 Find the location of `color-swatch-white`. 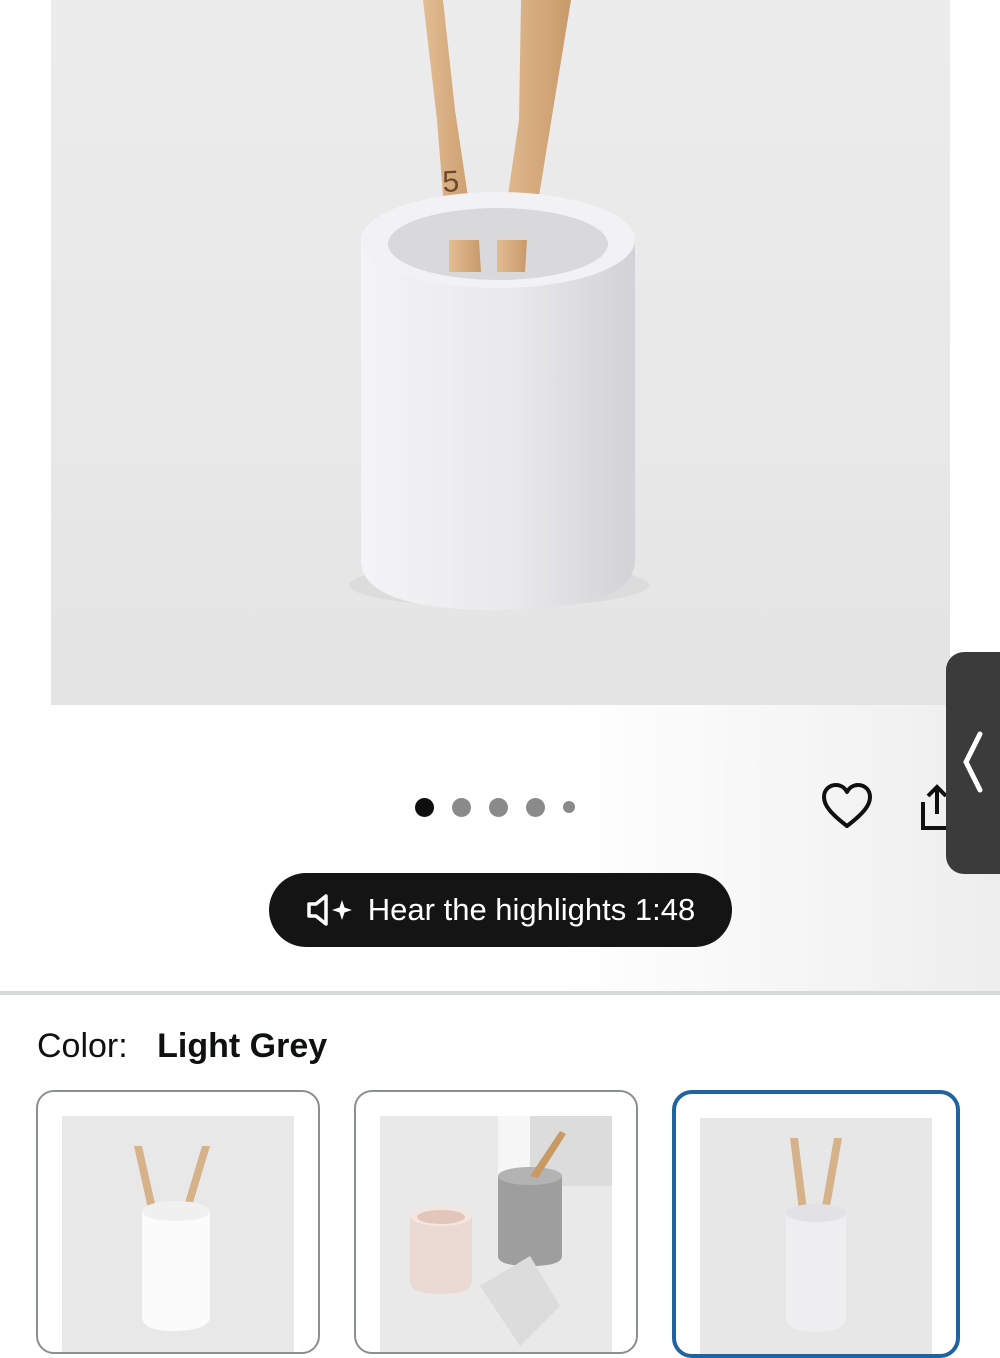

color-swatch-white is located at coordinates (178, 1222).